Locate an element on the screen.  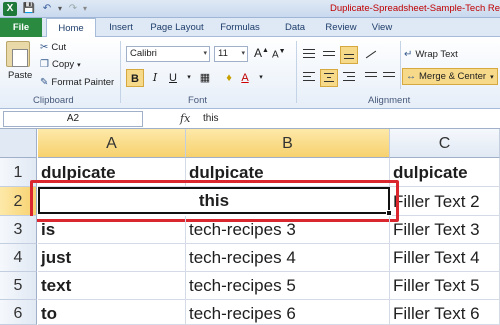
cell-b5: tech-recipes 5 is located at coordinates (288, 286).